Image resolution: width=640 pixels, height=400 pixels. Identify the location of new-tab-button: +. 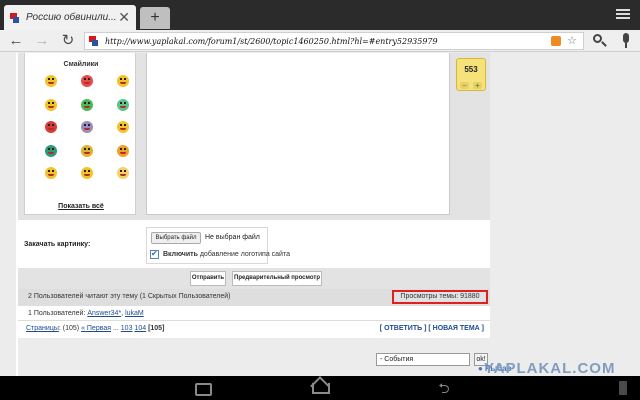
(155, 18).